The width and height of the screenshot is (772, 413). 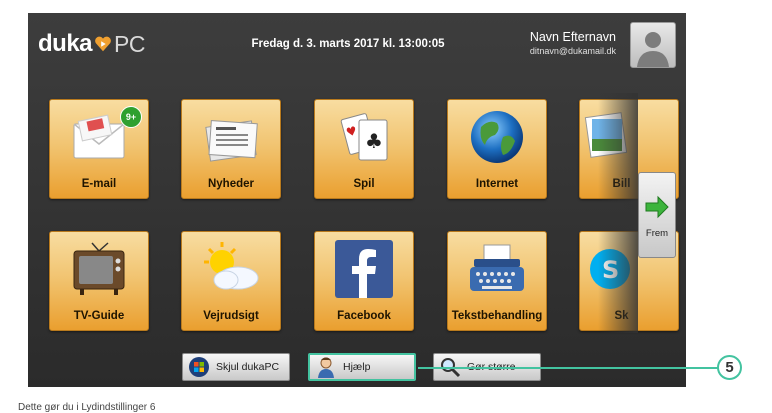 I want to click on windows-icon, so click(x=199, y=367).